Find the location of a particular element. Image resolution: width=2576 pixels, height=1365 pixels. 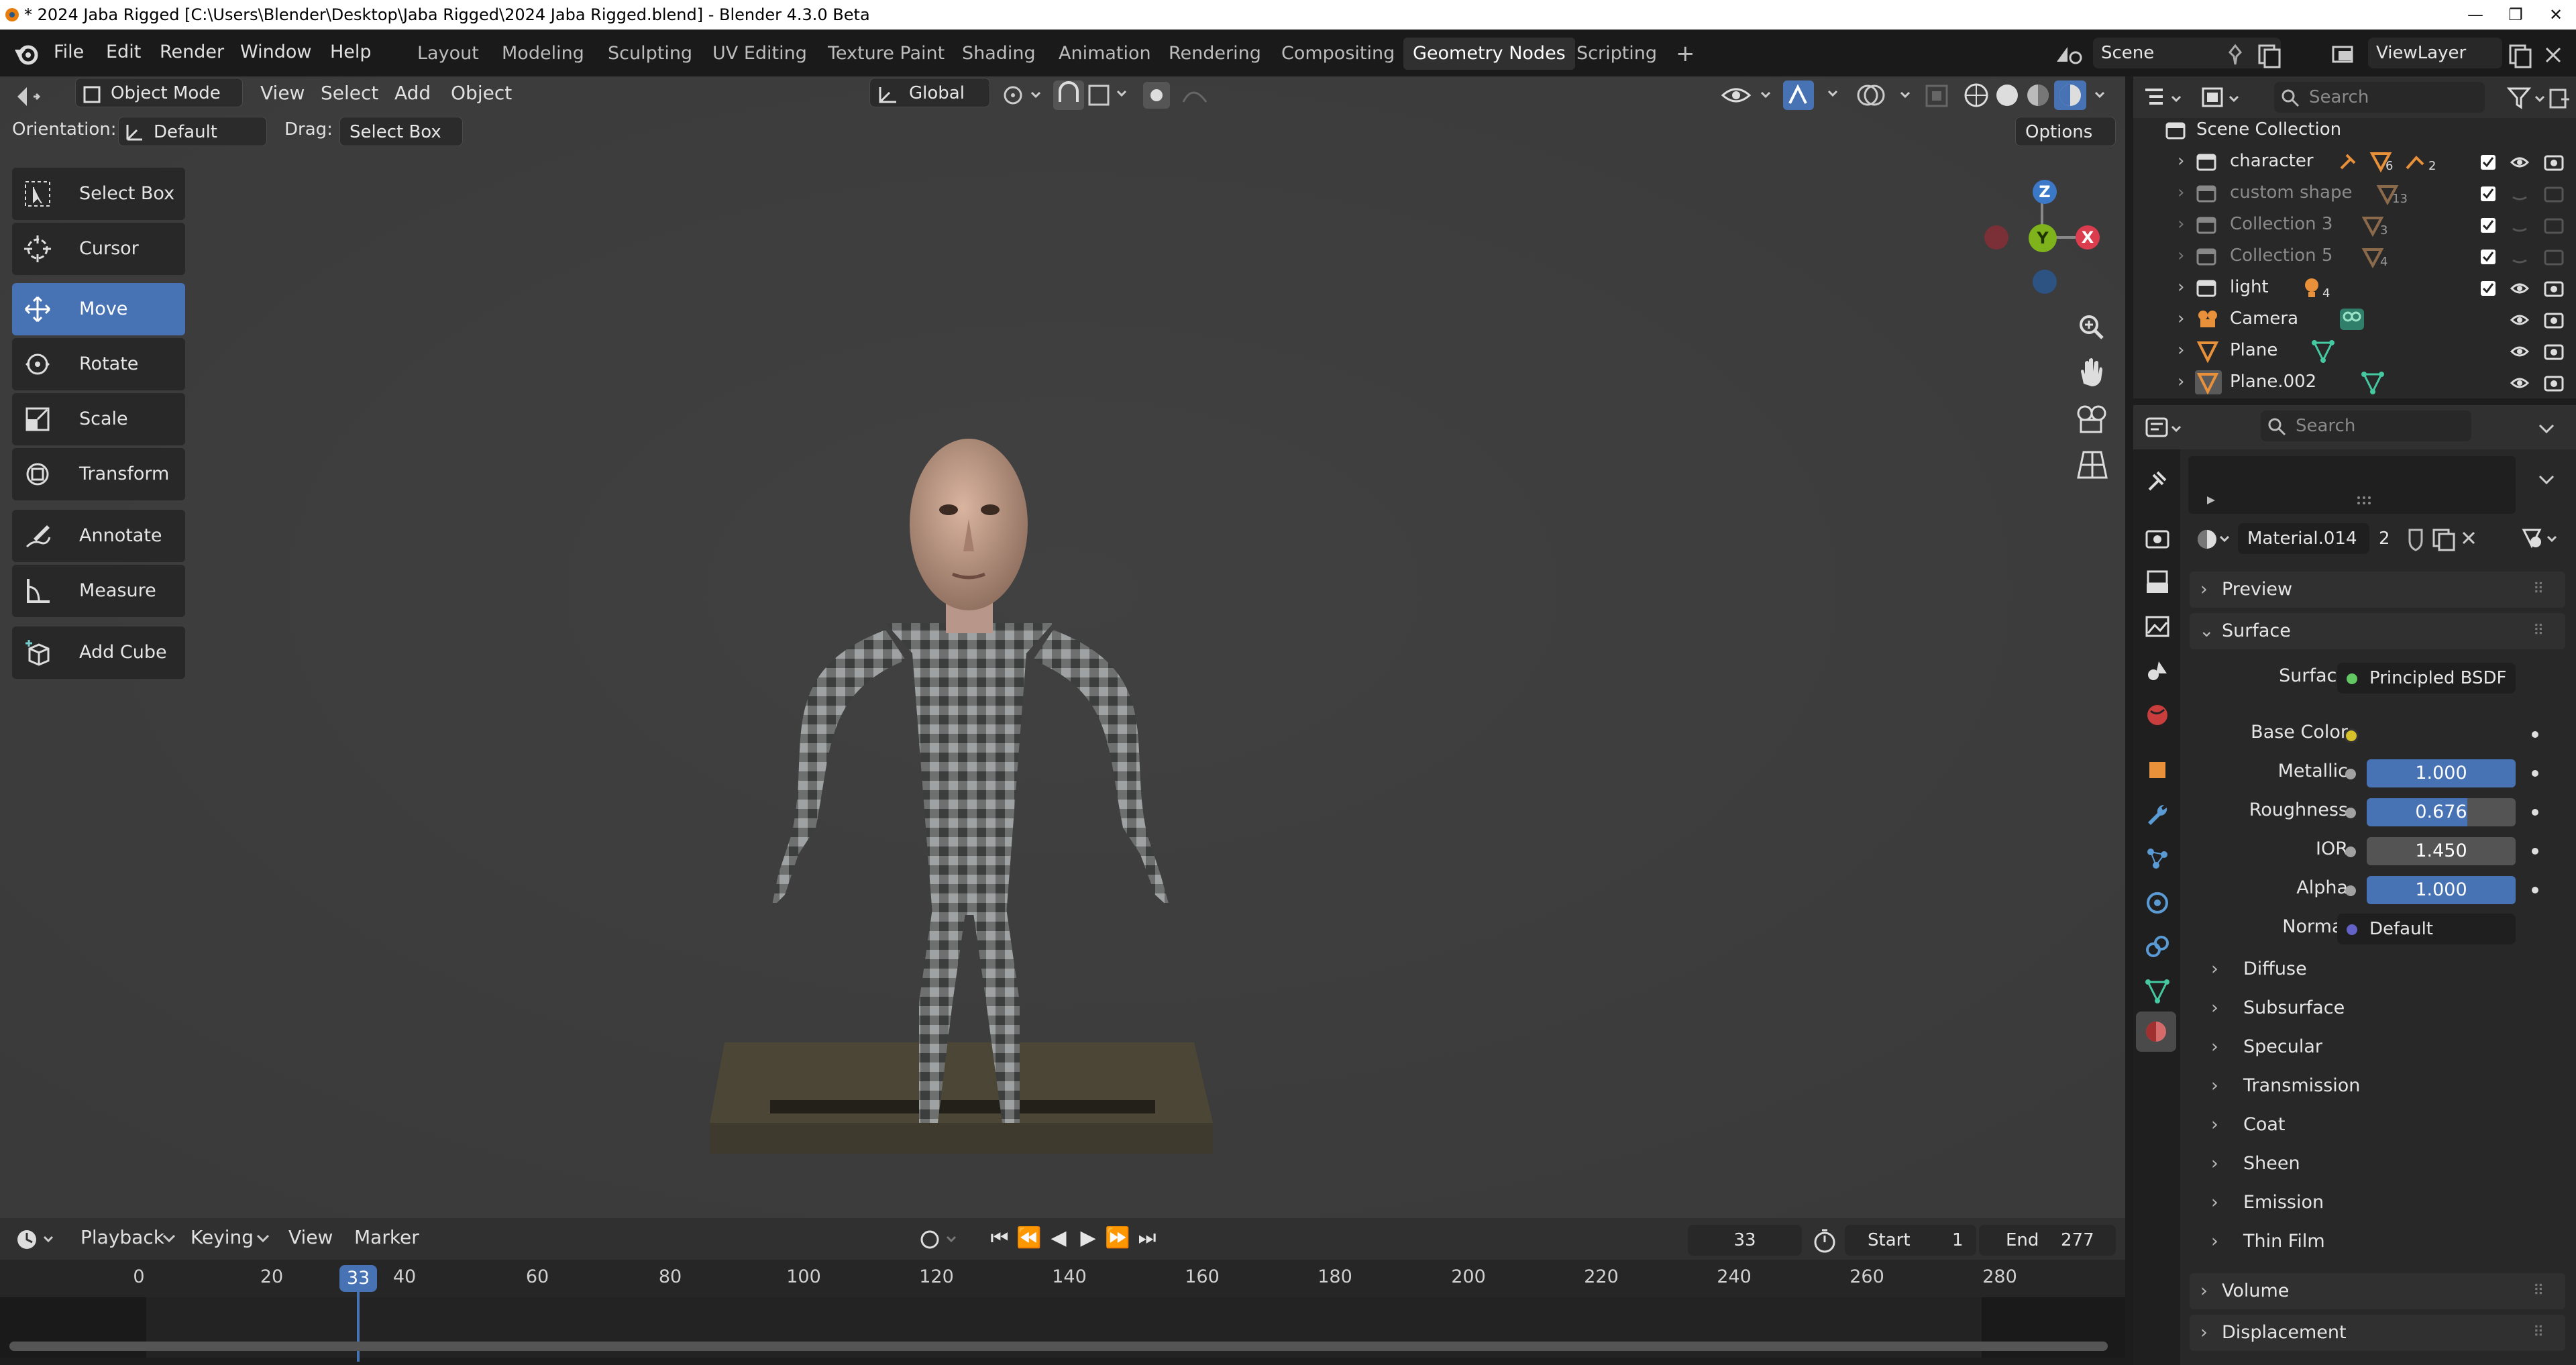

outliner-row-collection-3: › Collection 3 3 is located at coordinates (2354, 225).